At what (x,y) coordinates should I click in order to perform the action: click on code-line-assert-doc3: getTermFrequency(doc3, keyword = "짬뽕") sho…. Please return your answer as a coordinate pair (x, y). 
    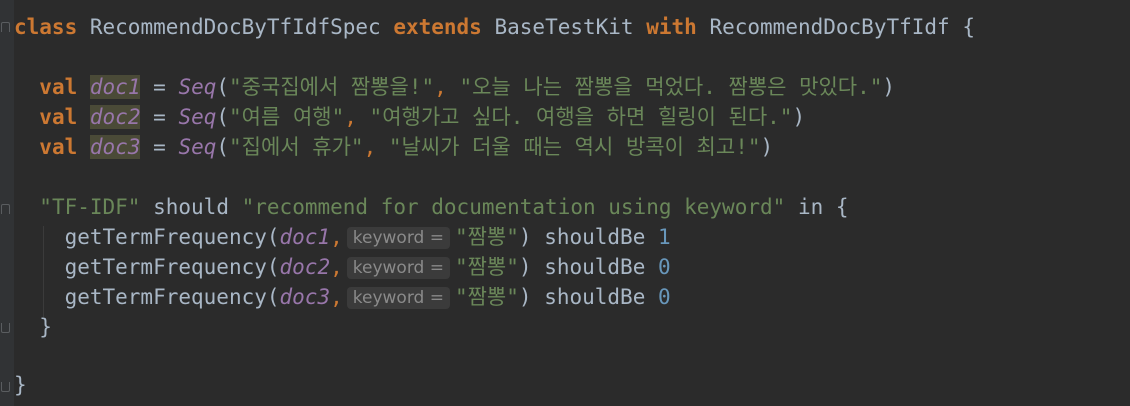
    Looking at the image, I should click on (342, 297).